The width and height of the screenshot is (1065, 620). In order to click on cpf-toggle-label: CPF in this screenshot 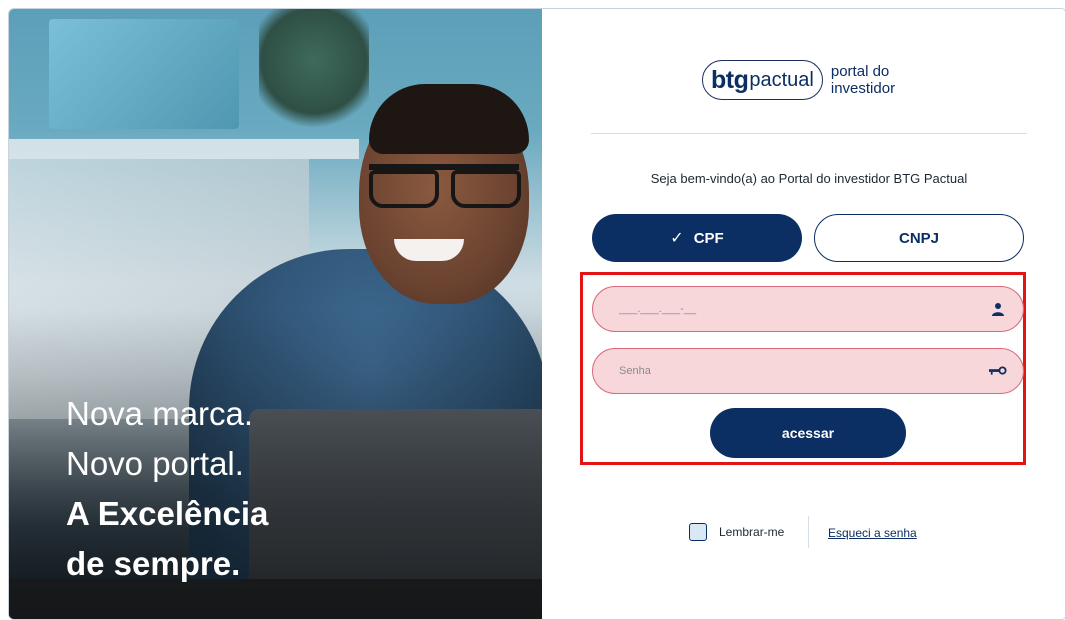, I will do `click(708, 238)`.